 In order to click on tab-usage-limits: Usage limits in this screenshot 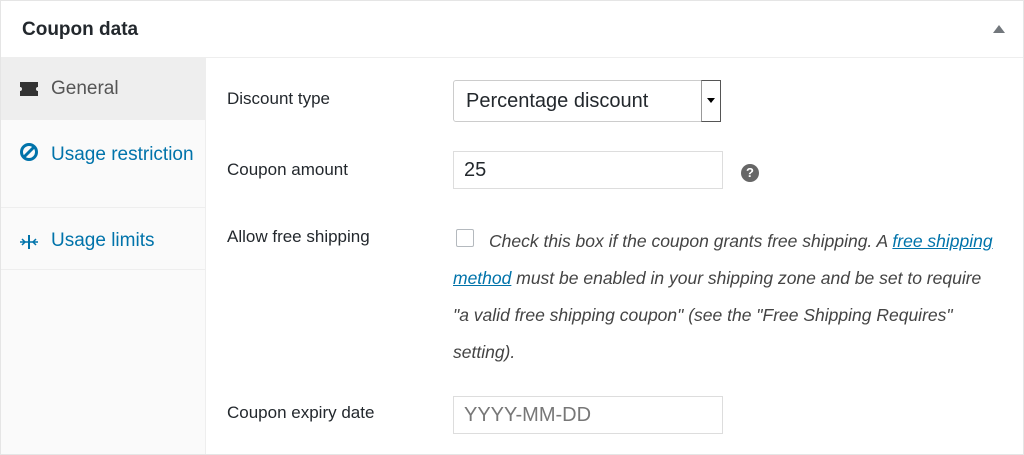, I will do `click(103, 239)`.